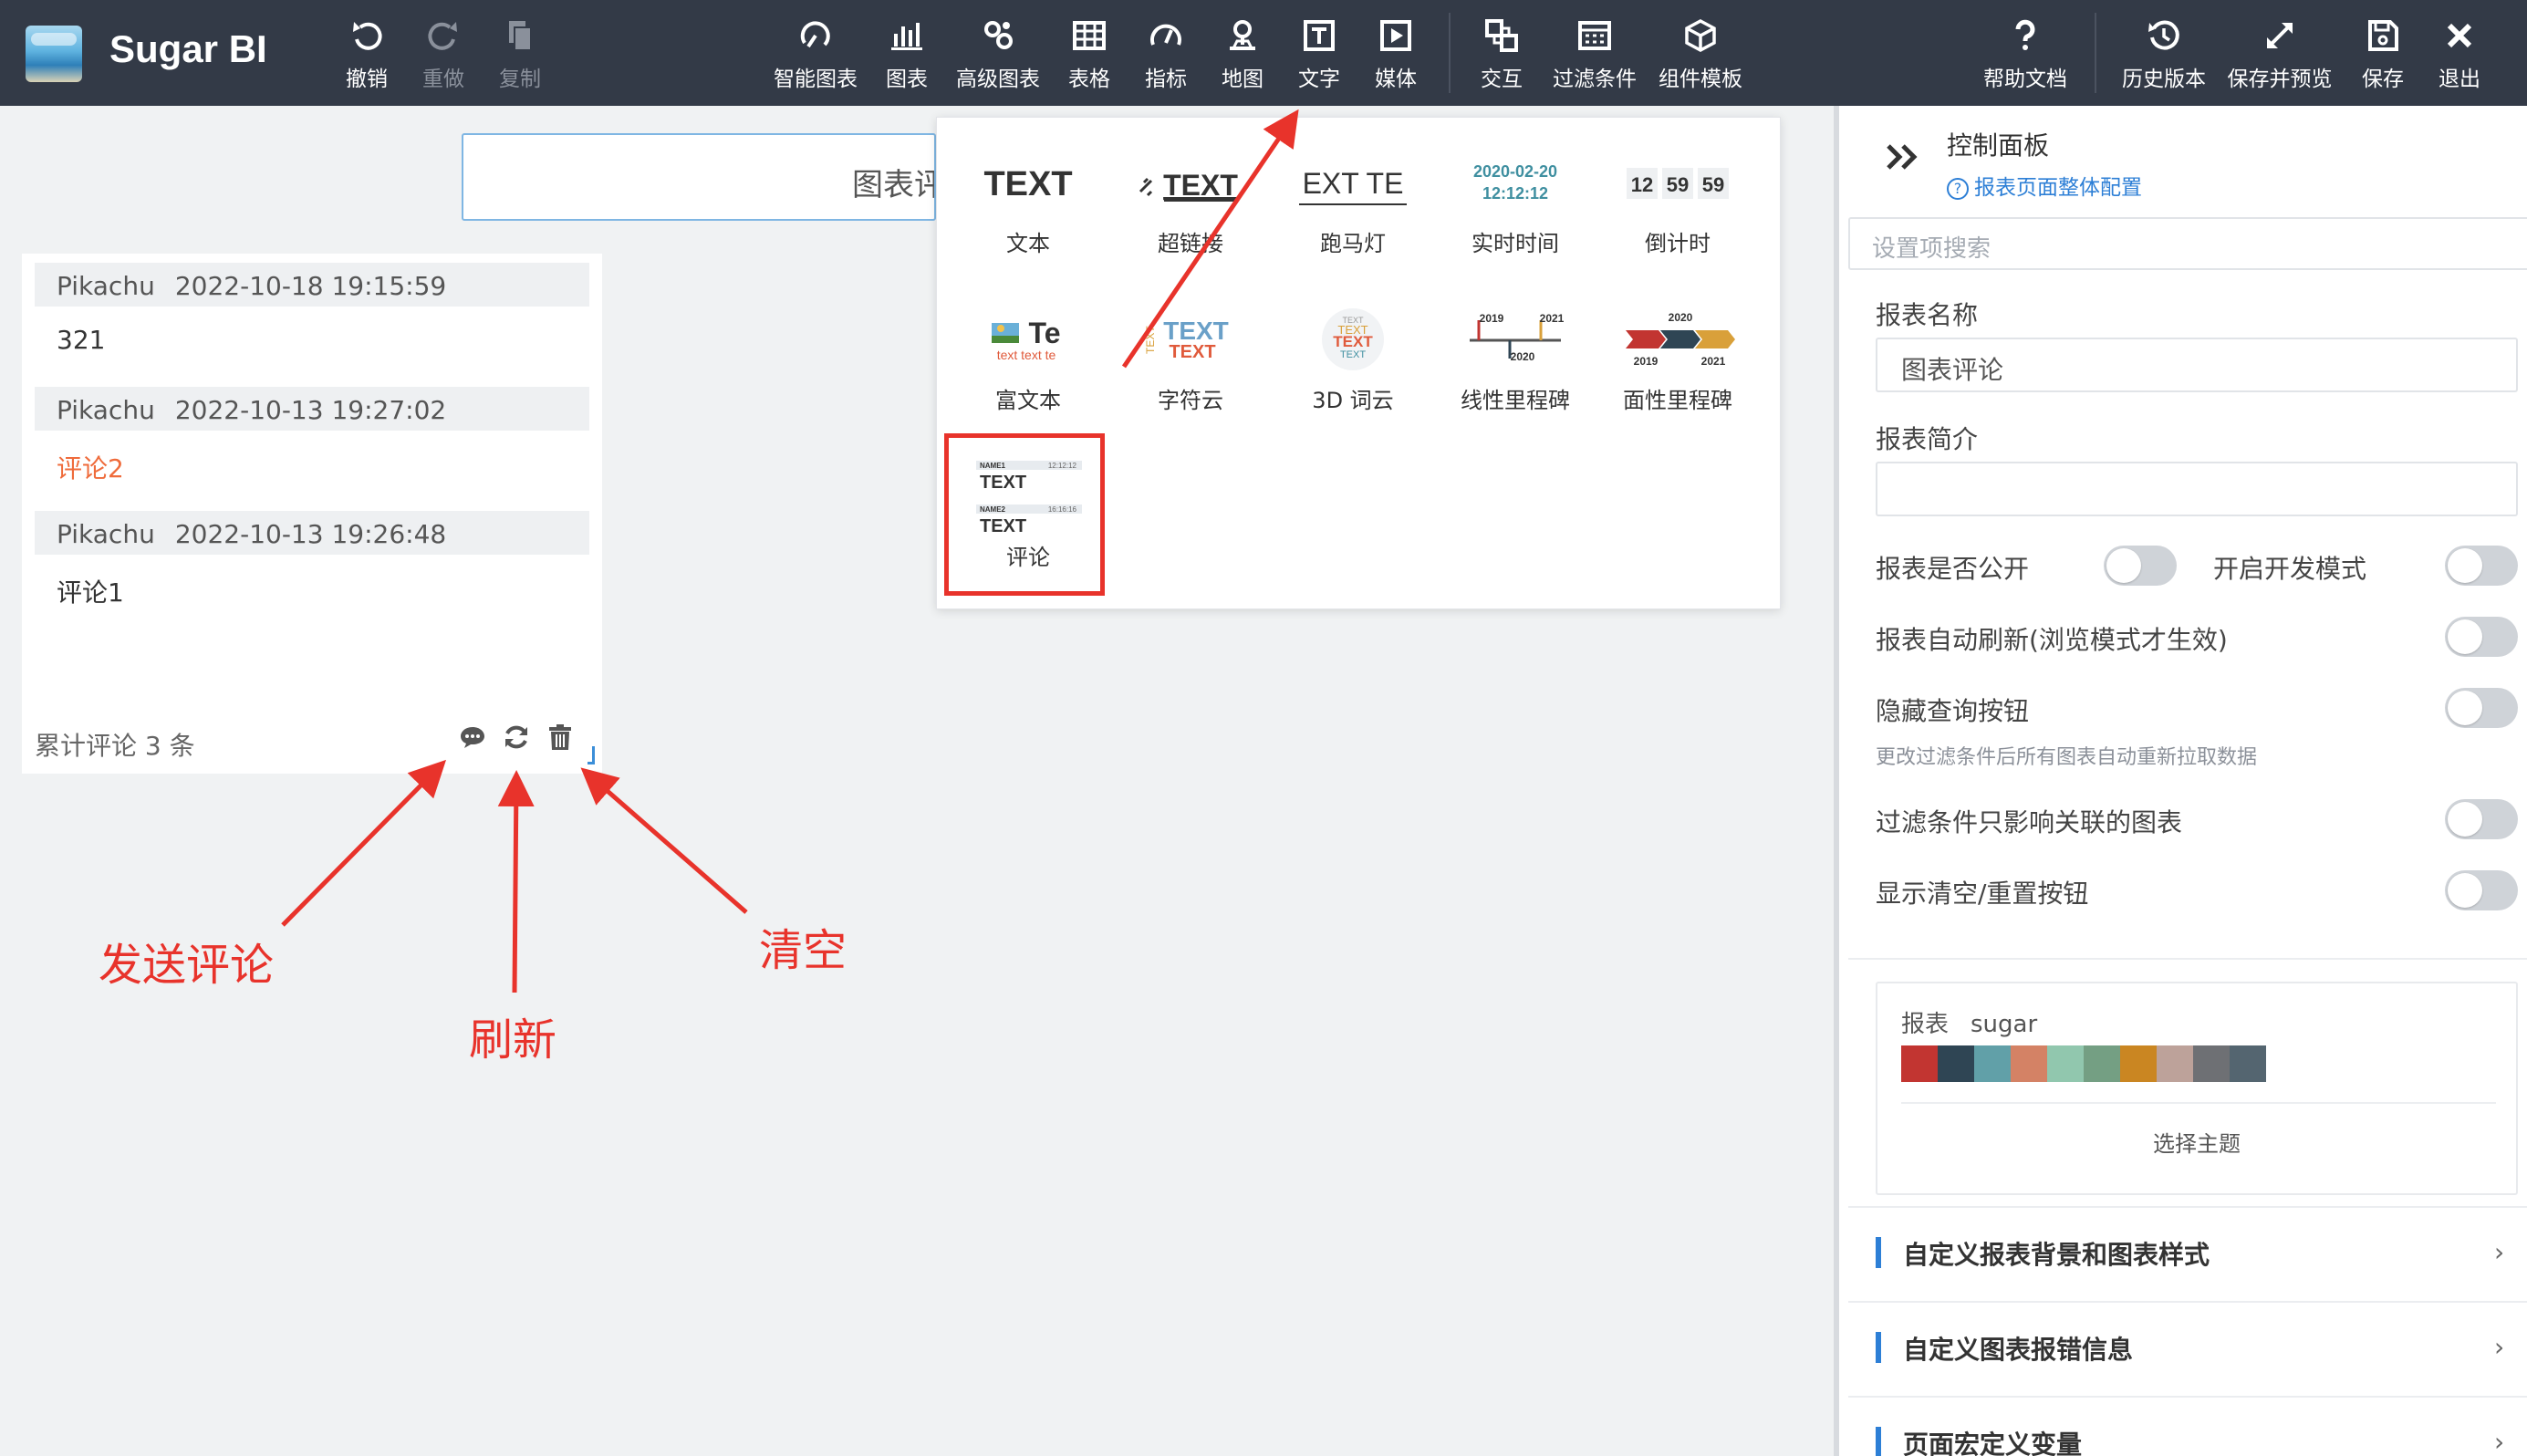 The image size is (2527, 1456). Describe the element at coordinates (1210, 239) in the screenshot. I see `arrow-to-text-menu` at that location.